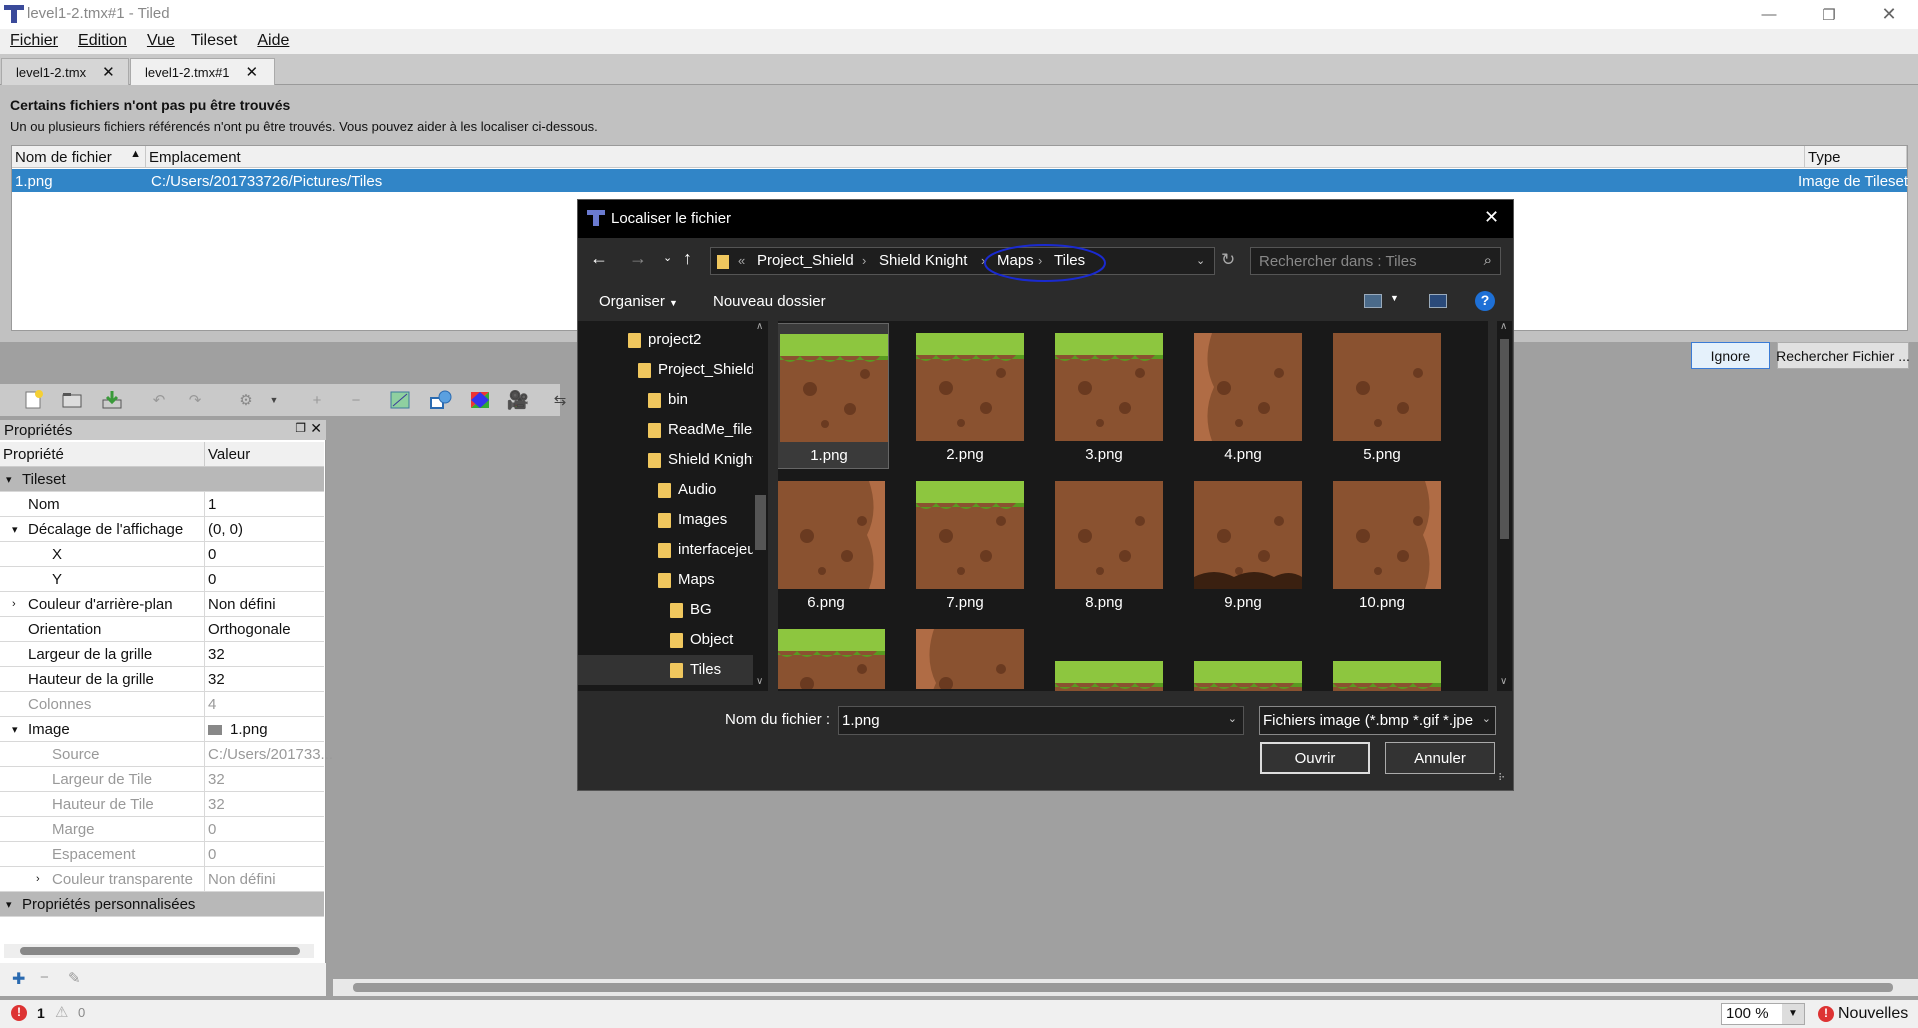  Describe the element at coordinates (1200, 260) in the screenshot. I see `address-history-icon: ⌄` at that location.